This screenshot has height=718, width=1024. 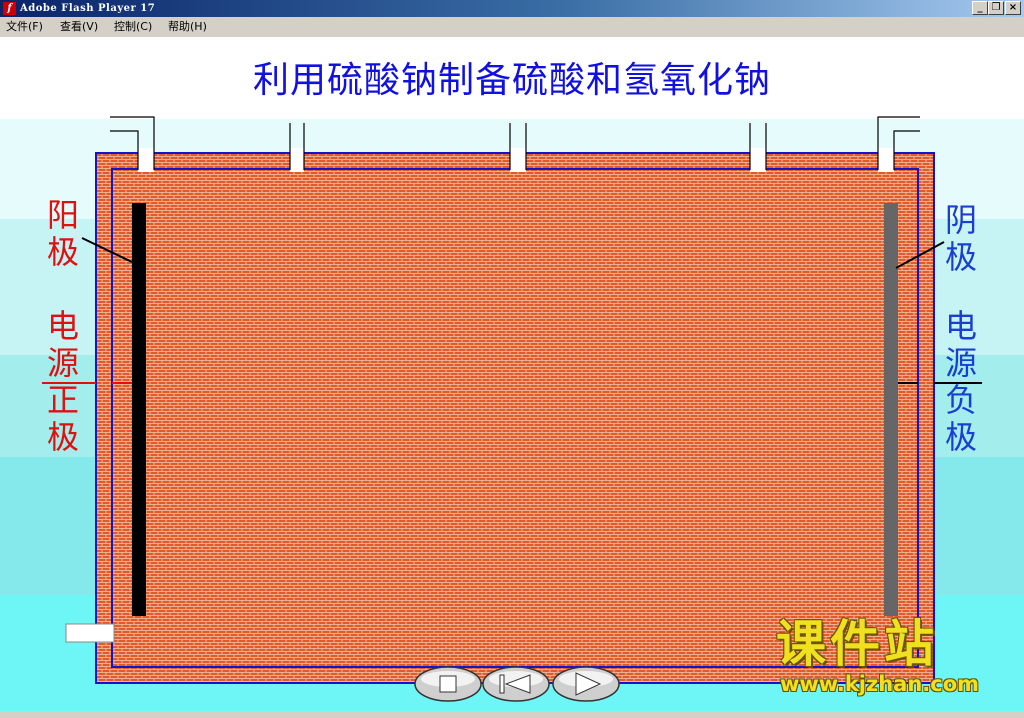 I want to click on anode-label: 阳 极, so click(x=62, y=233).